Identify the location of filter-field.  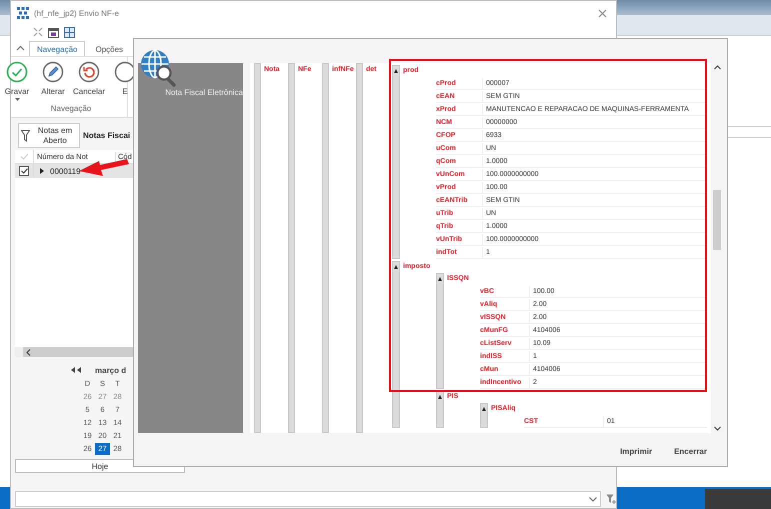
(308, 499).